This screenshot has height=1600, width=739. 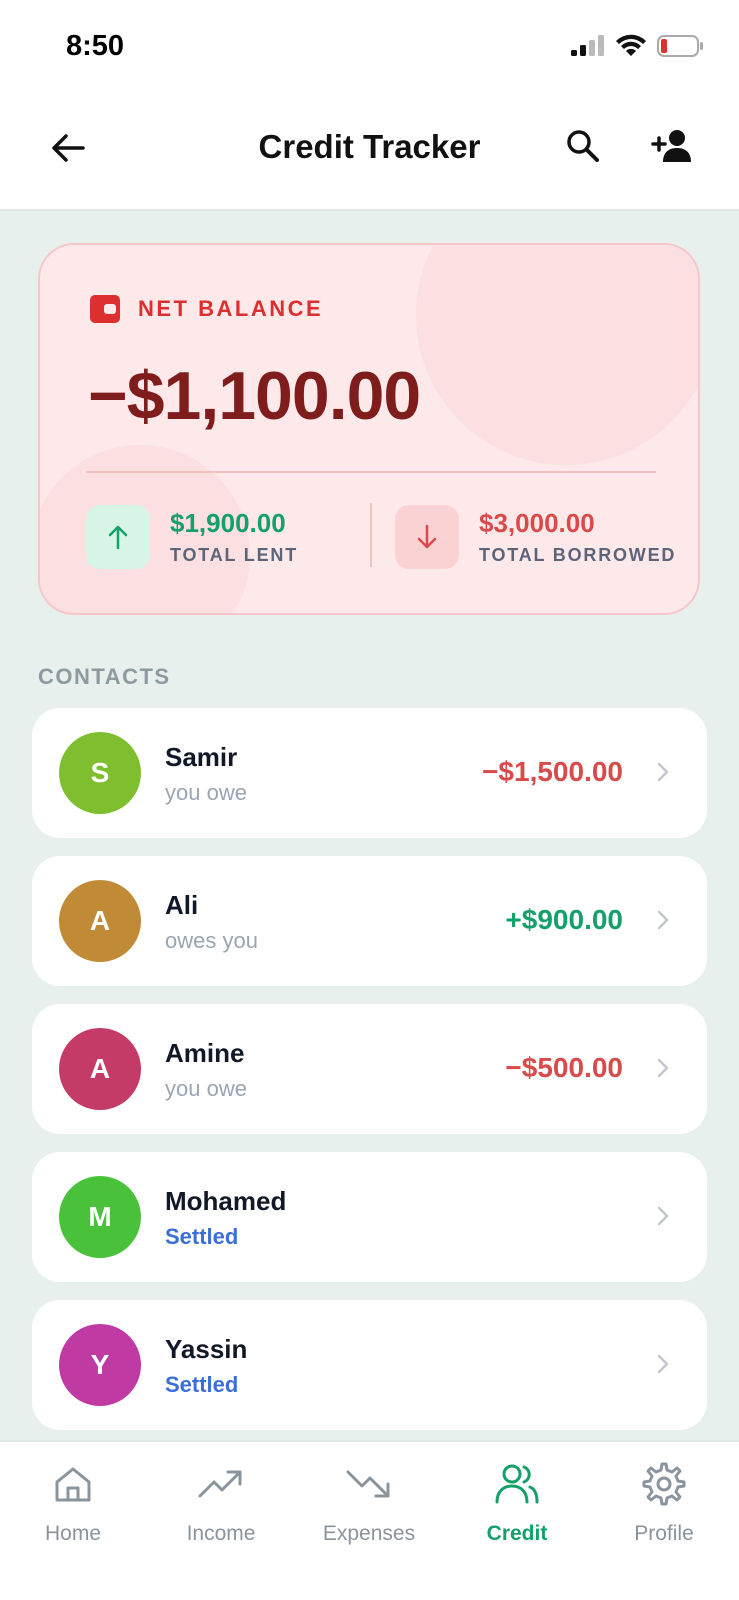 I want to click on total-lent-label: TOTAL LENT, so click(x=234, y=555).